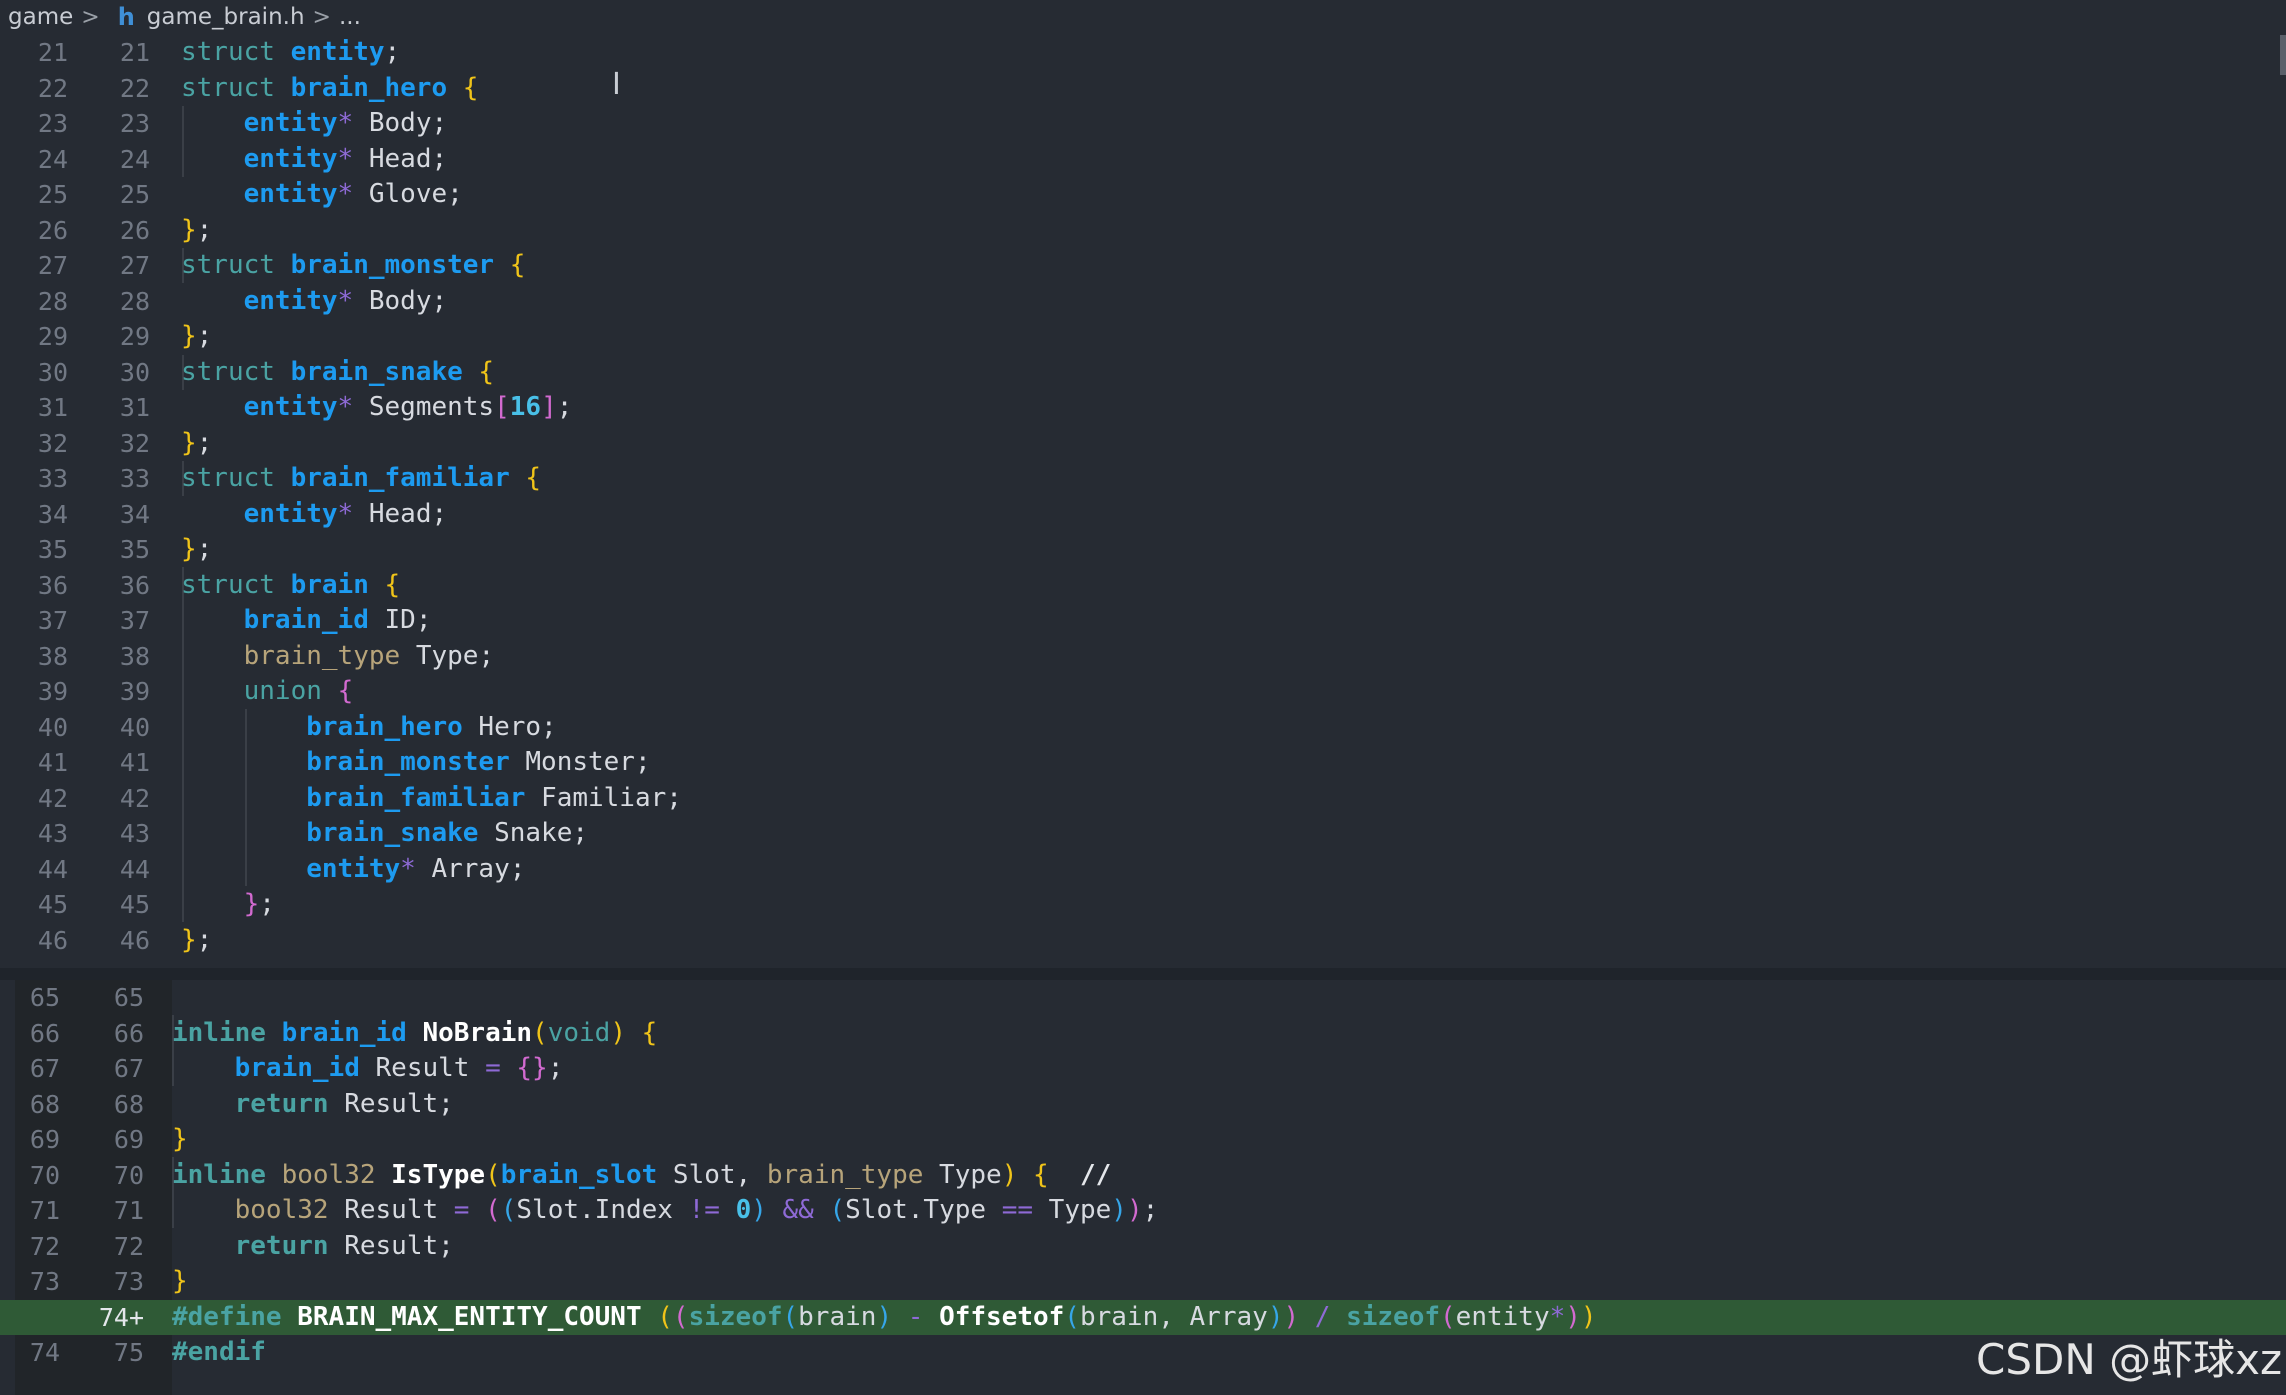 The height and width of the screenshot is (1395, 2286). What do you see at coordinates (1143, 266) in the screenshot?
I see `code-line: 27 27 struct brain_monster {` at bounding box center [1143, 266].